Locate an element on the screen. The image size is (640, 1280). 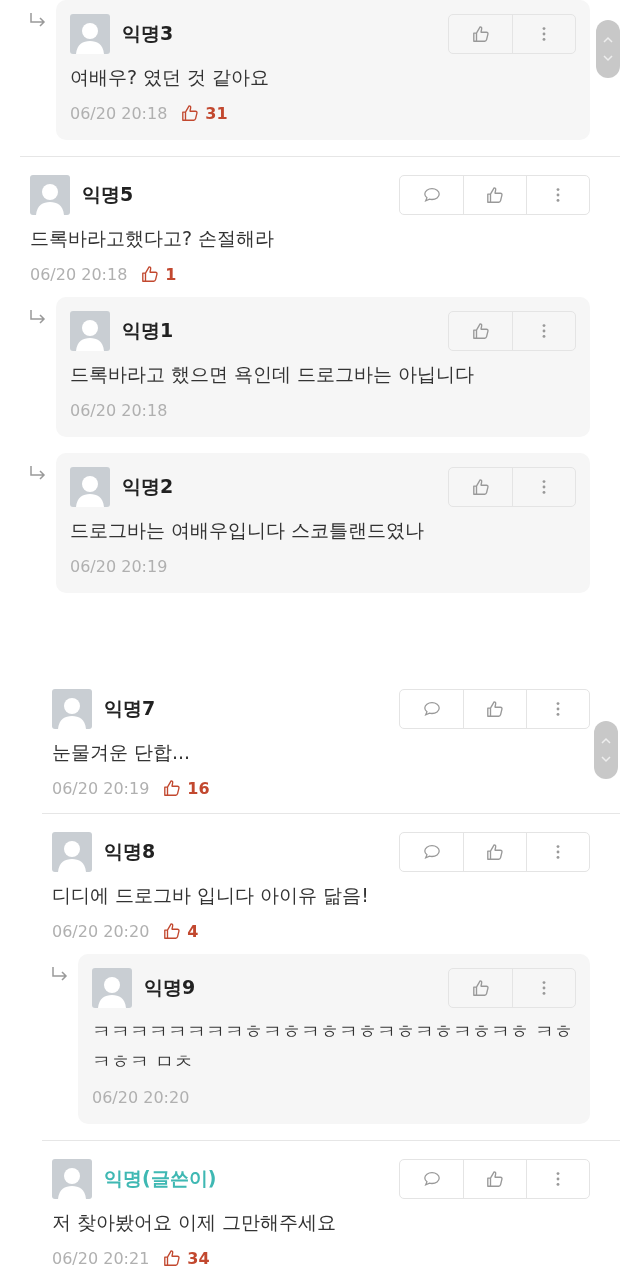
author-name: 익명5 is located at coordinates (108, 194).